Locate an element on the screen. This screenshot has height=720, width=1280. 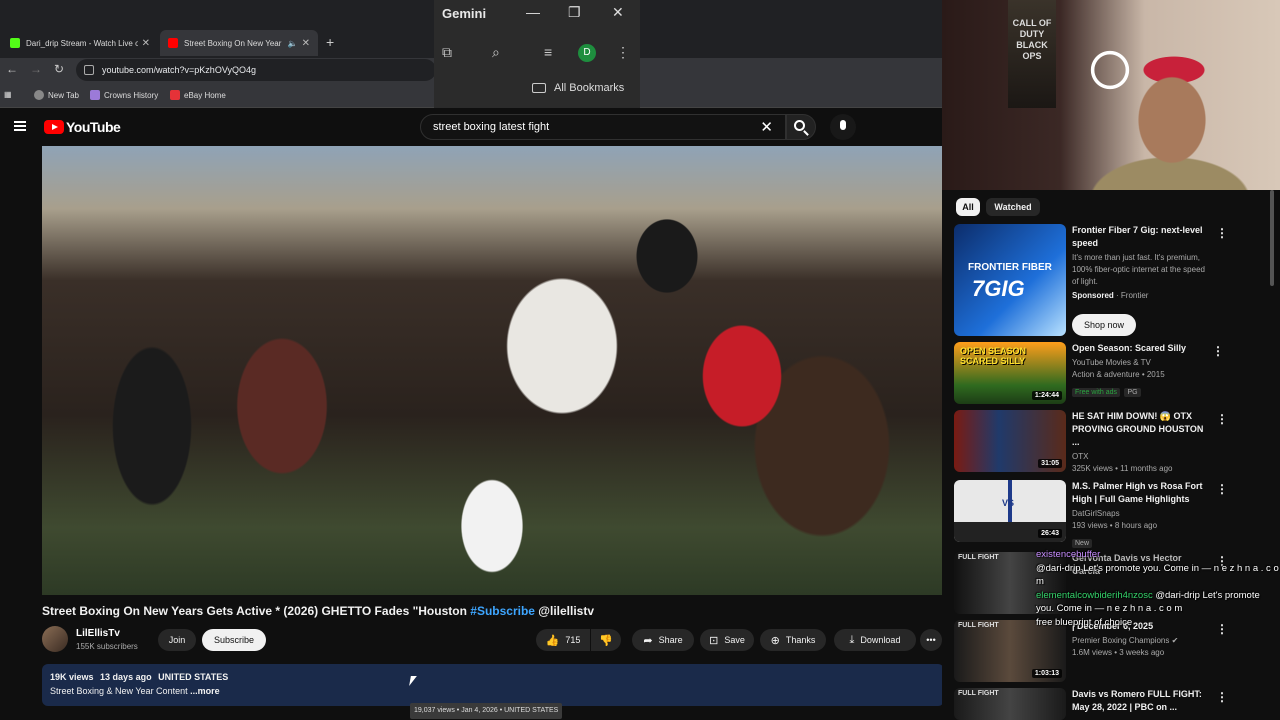
hashtag-link: #Subscribe is located at coordinates (502, 611).